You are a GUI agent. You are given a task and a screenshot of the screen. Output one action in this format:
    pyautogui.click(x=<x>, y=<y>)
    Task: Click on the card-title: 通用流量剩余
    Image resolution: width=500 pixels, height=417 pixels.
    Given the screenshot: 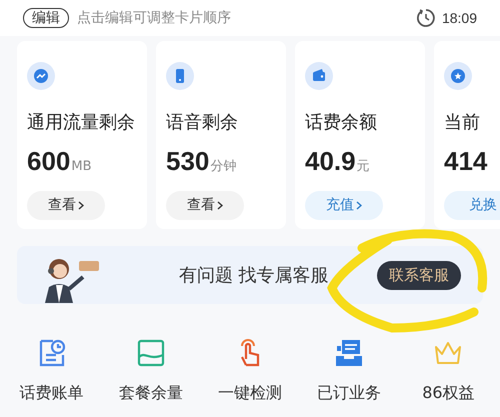 What is the action you would take?
    pyautogui.click(x=81, y=123)
    